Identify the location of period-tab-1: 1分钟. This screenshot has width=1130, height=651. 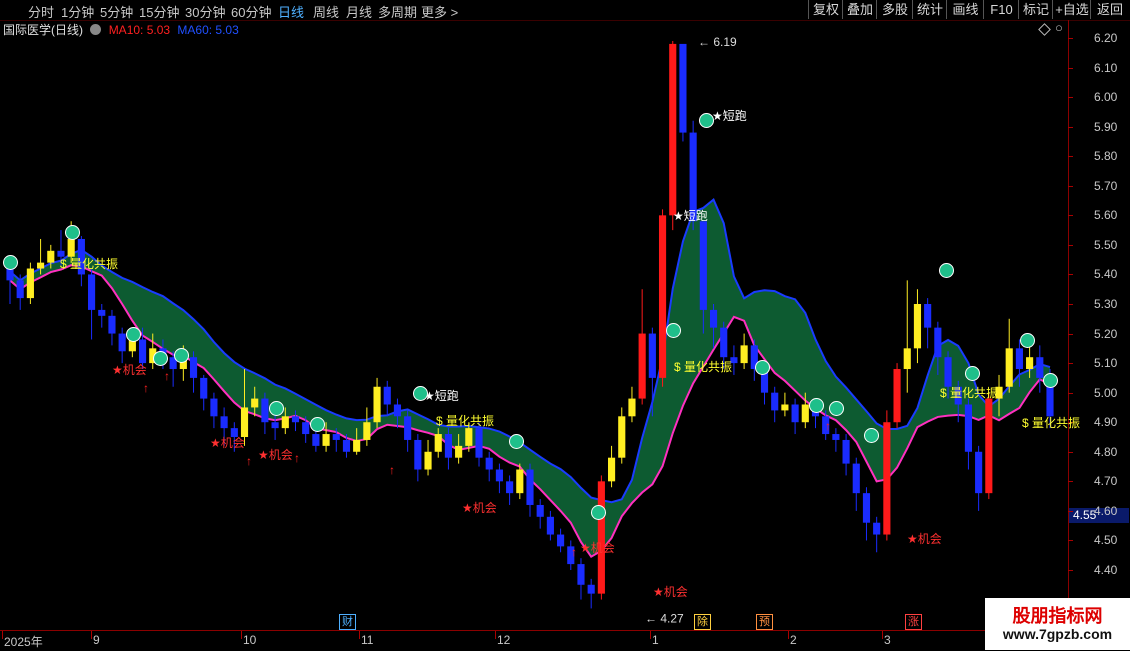
(77, 11).